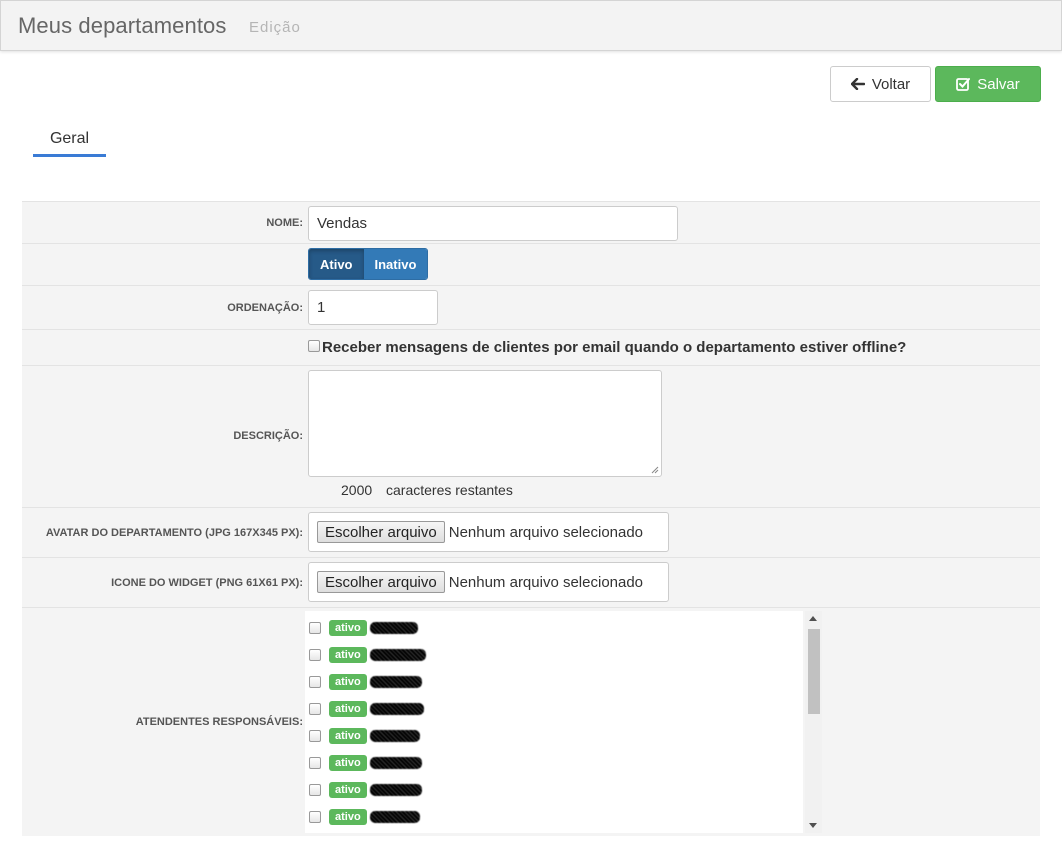 The height and width of the screenshot is (863, 1062). I want to click on avatar-choose-file-button: Escolher arquivo, so click(381, 532).